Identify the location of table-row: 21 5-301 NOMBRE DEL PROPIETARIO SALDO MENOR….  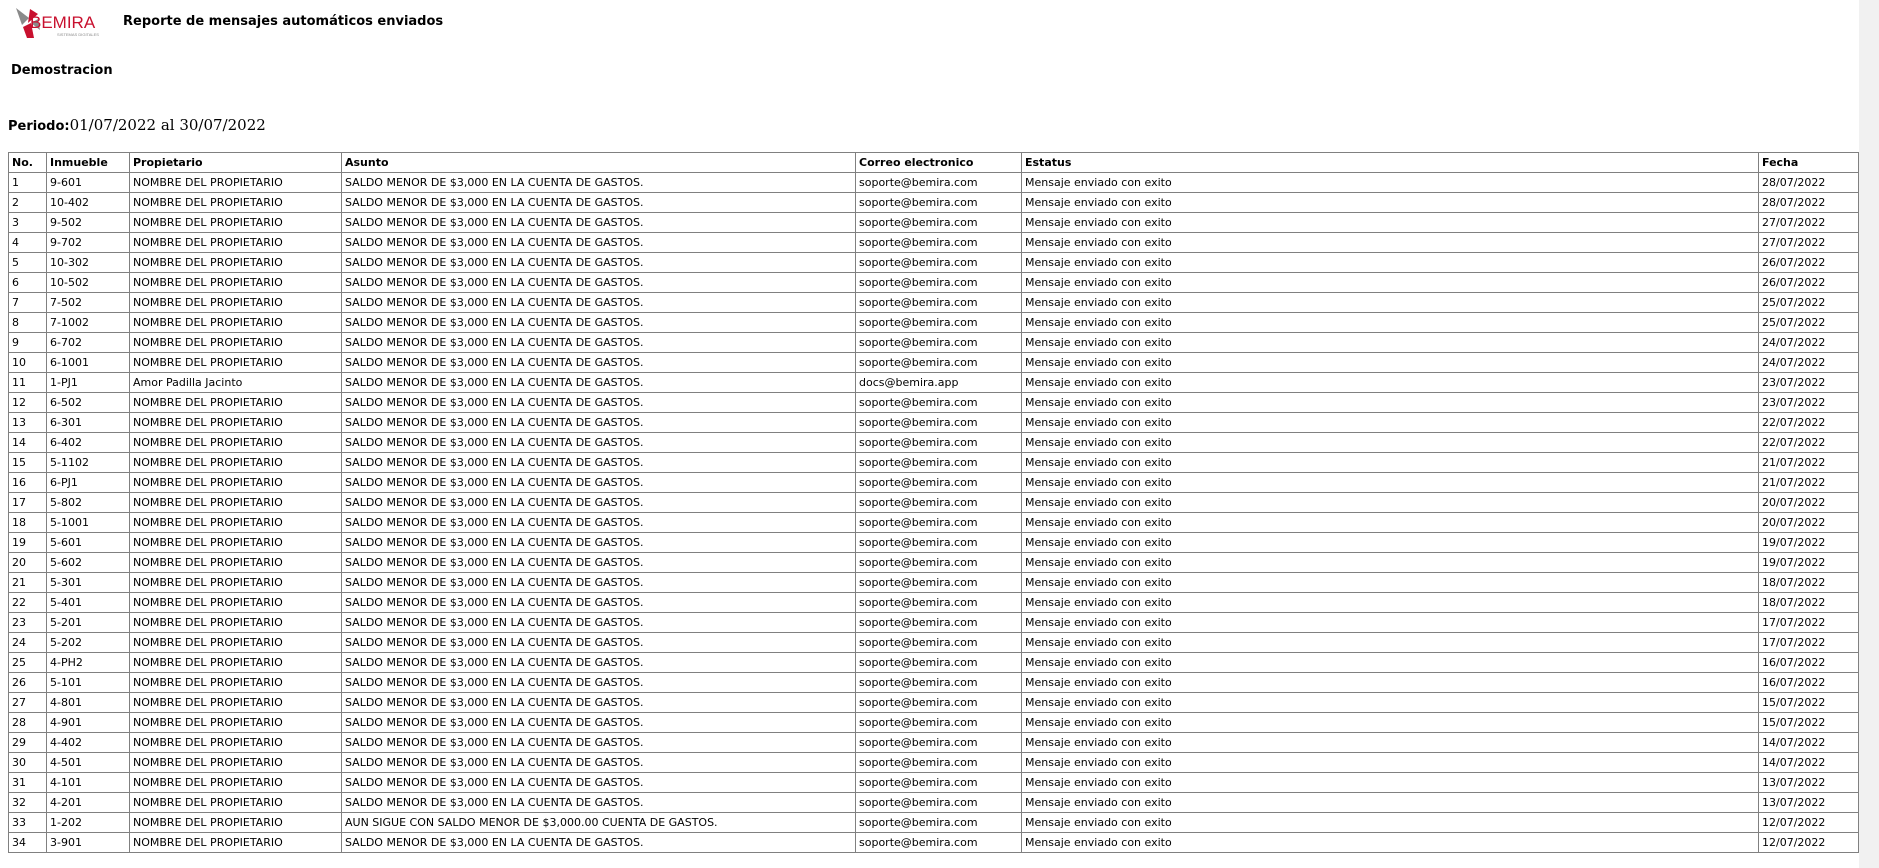
(933, 582).